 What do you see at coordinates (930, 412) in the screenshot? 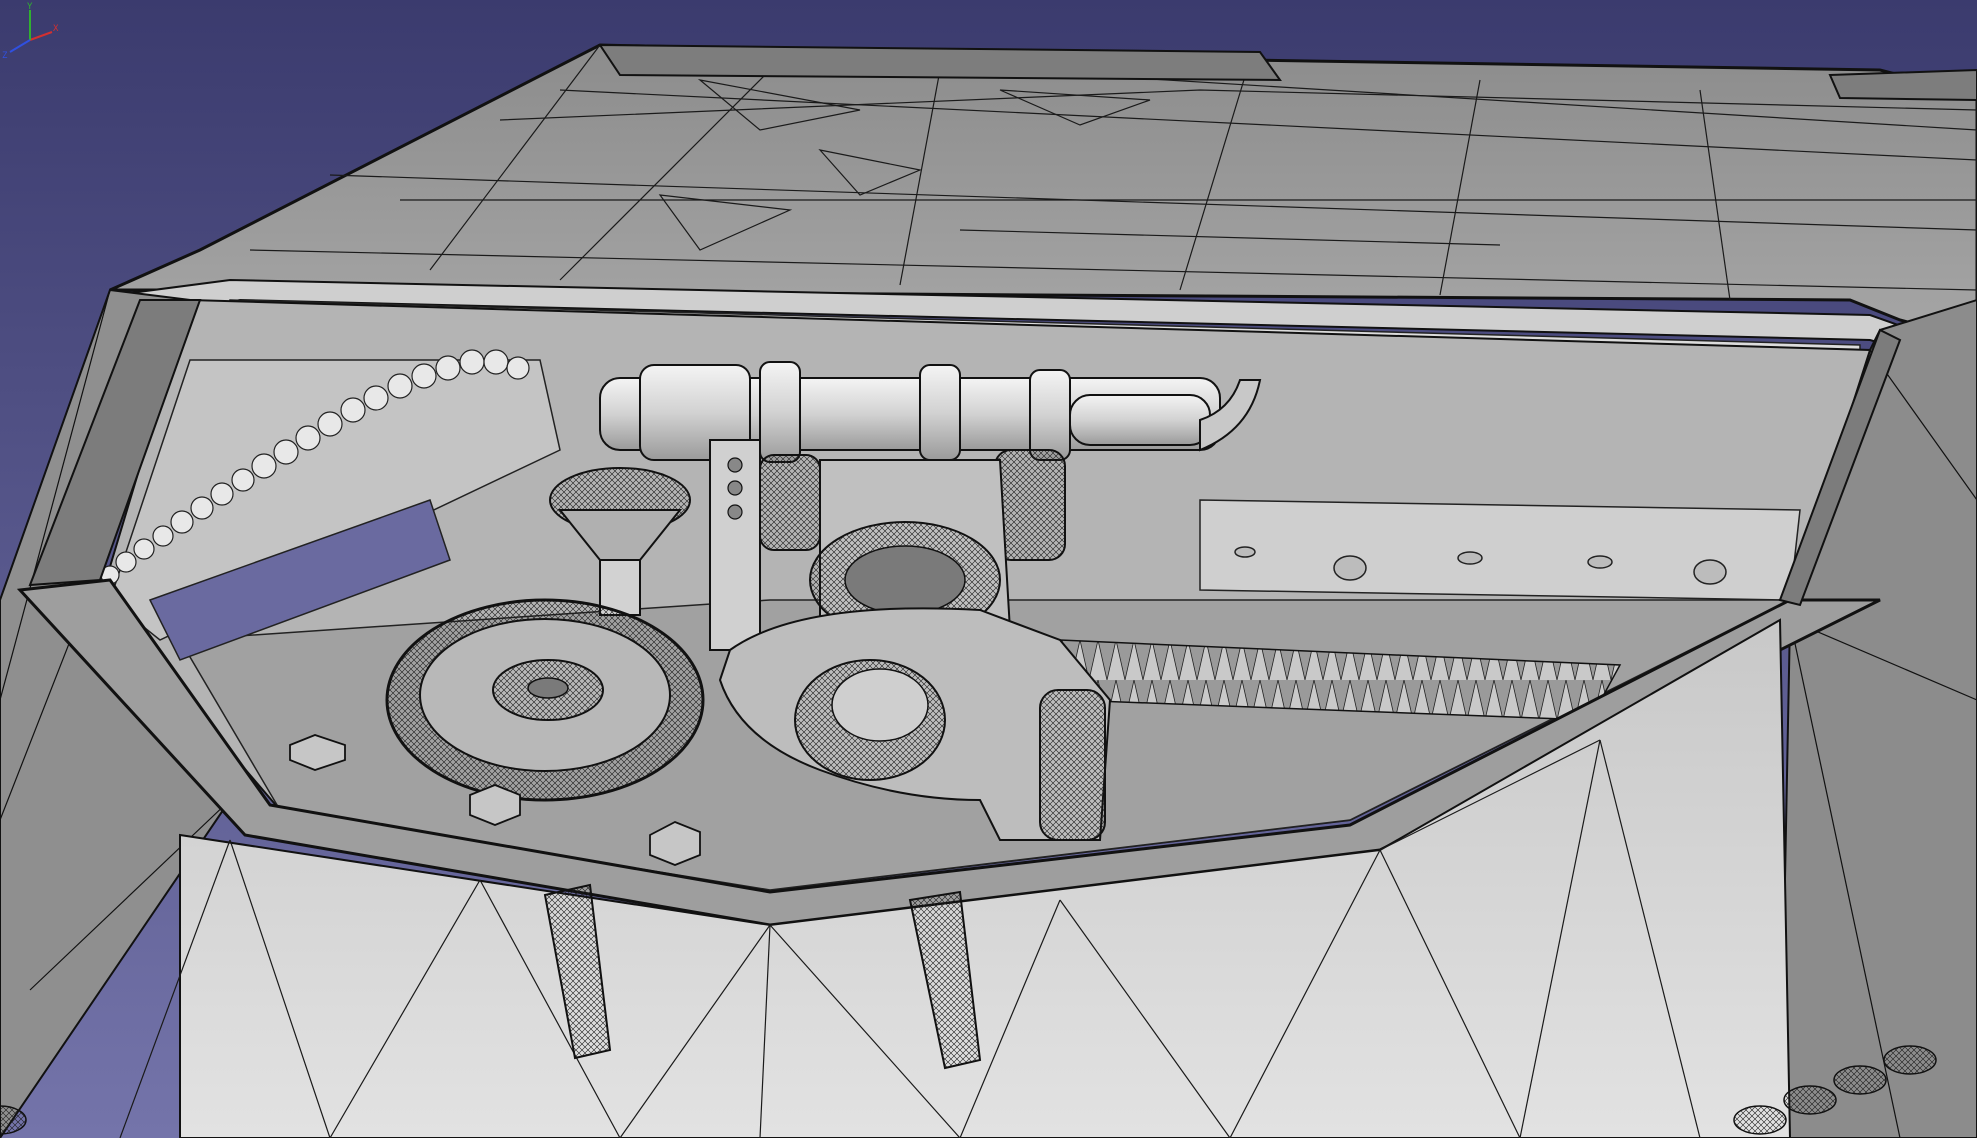
I see `tube-assembly` at bounding box center [930, 412].